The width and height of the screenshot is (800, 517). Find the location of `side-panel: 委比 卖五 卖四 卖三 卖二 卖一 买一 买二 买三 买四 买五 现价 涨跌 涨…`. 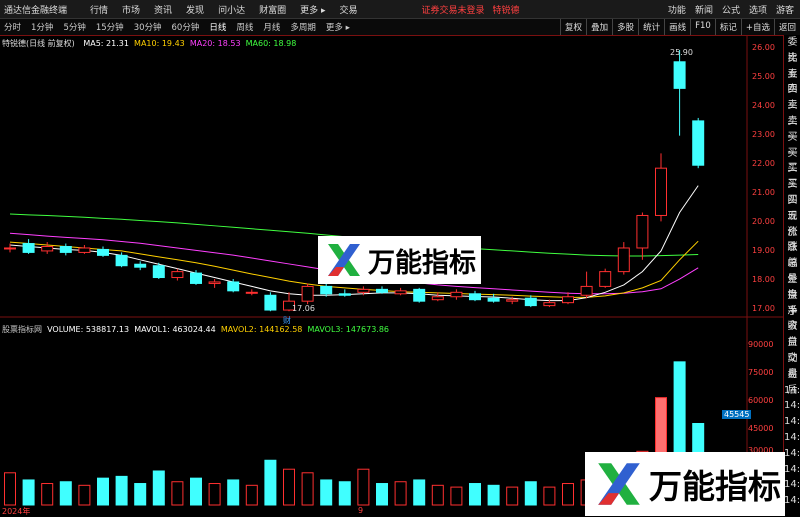

side-panel: 委比 卖五 卖四 卖三 卖二 卖一 买一 买二 买三 买四 买五 现价 涨跌 涨… is located at coordinates (791, 275).